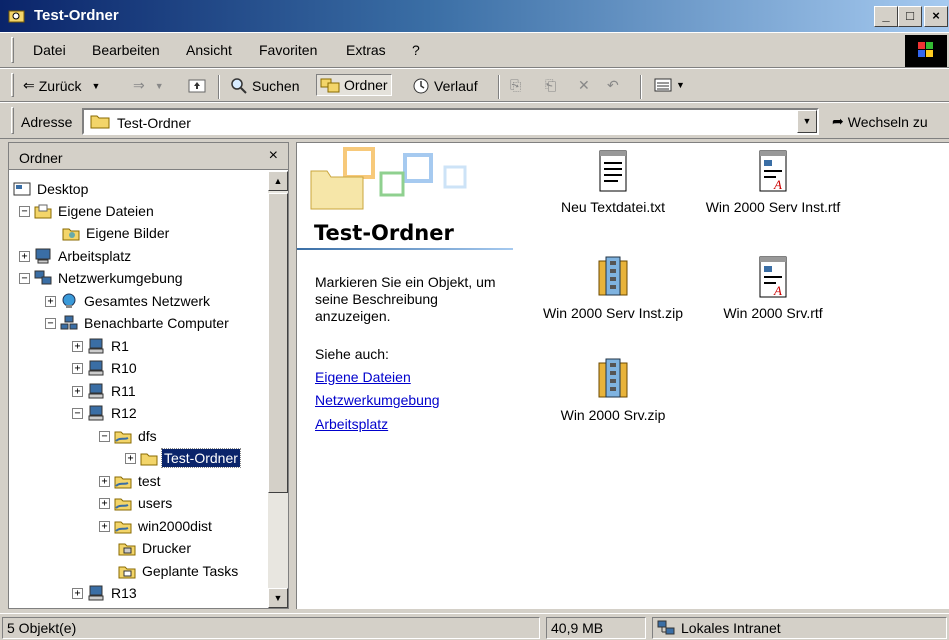 The height and width of the screenshot is (640, 949). What do you see at coordinates (105, 391) in the screenshot?
I see `tree-item-r11: + R11` at bounding box center [105, 391].